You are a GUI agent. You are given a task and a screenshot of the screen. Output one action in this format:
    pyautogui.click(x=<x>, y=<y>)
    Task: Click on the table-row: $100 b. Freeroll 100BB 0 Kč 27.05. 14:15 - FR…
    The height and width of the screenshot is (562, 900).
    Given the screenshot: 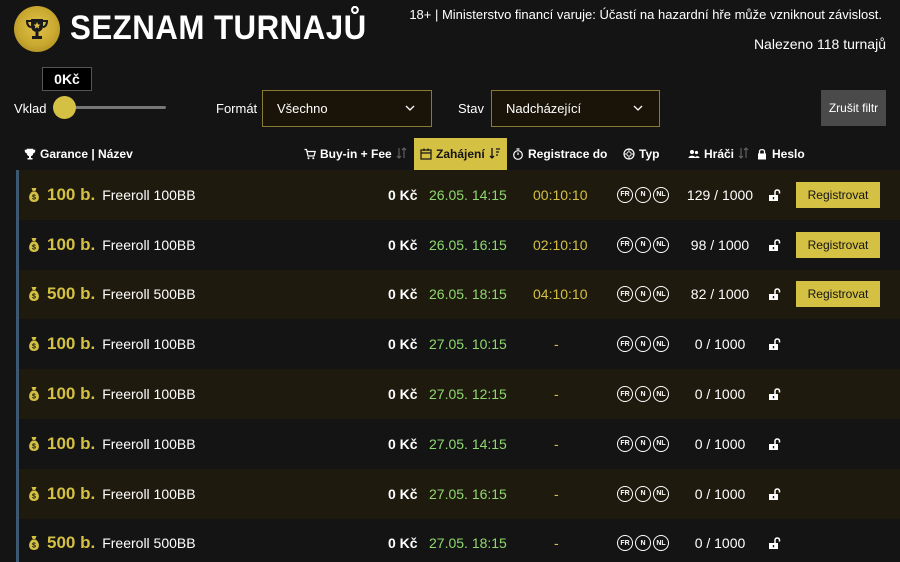 What is the action you would take?
    pyautogui.click(x=458, y=443)
    